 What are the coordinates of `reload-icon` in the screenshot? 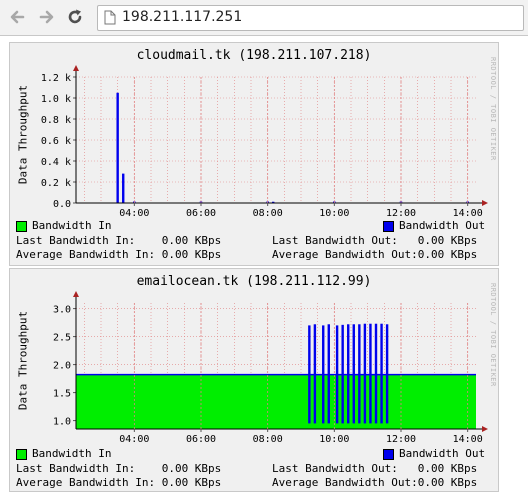 It's located at (75, 17).